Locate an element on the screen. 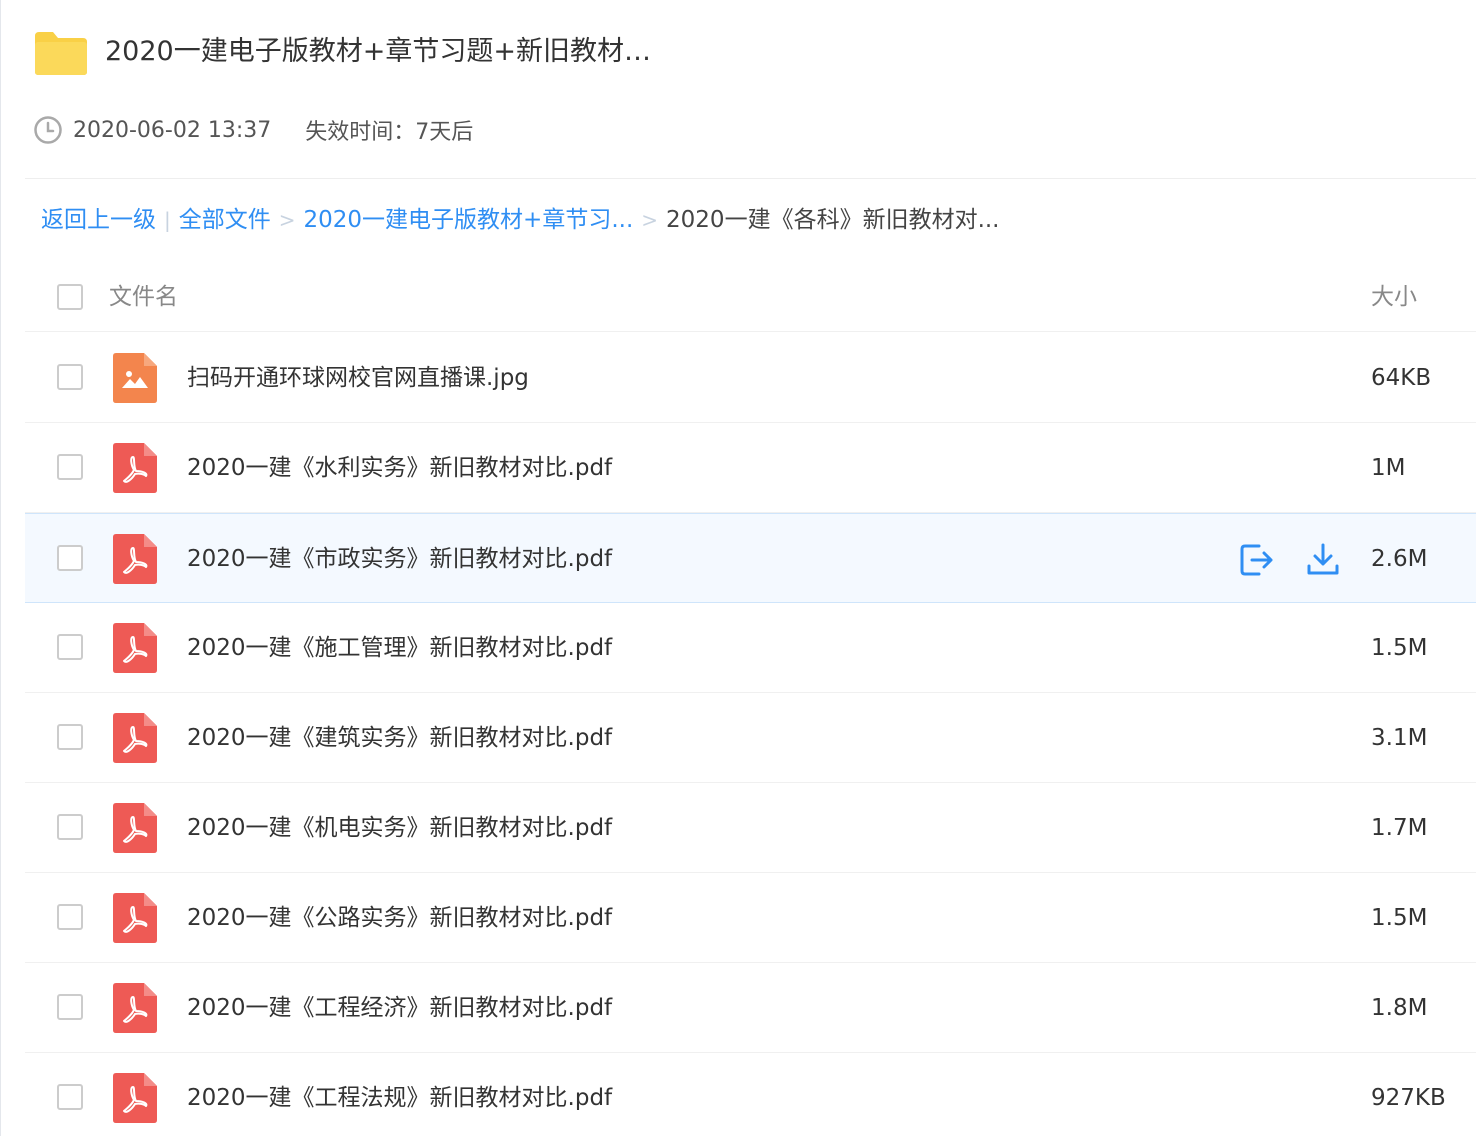 The height and width of the screenshot is (1136, 1476). image-file-icon is located at coordinates (135, 378).